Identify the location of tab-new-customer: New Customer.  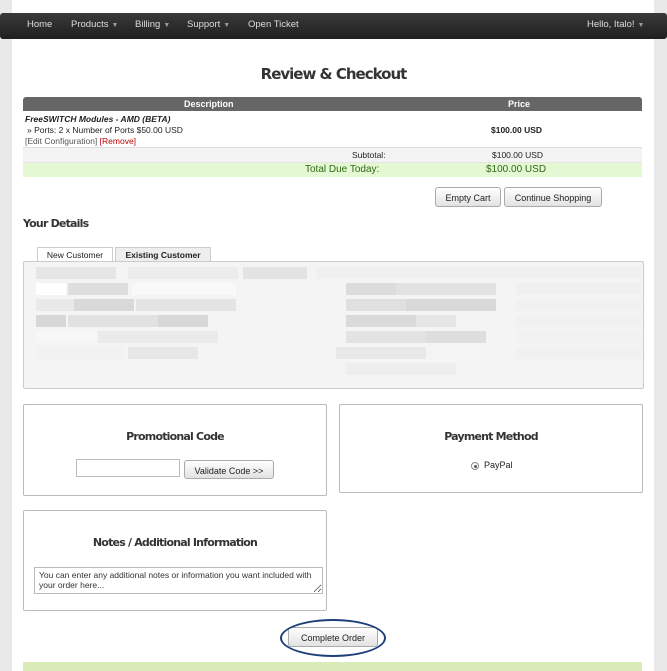
(75, 254).